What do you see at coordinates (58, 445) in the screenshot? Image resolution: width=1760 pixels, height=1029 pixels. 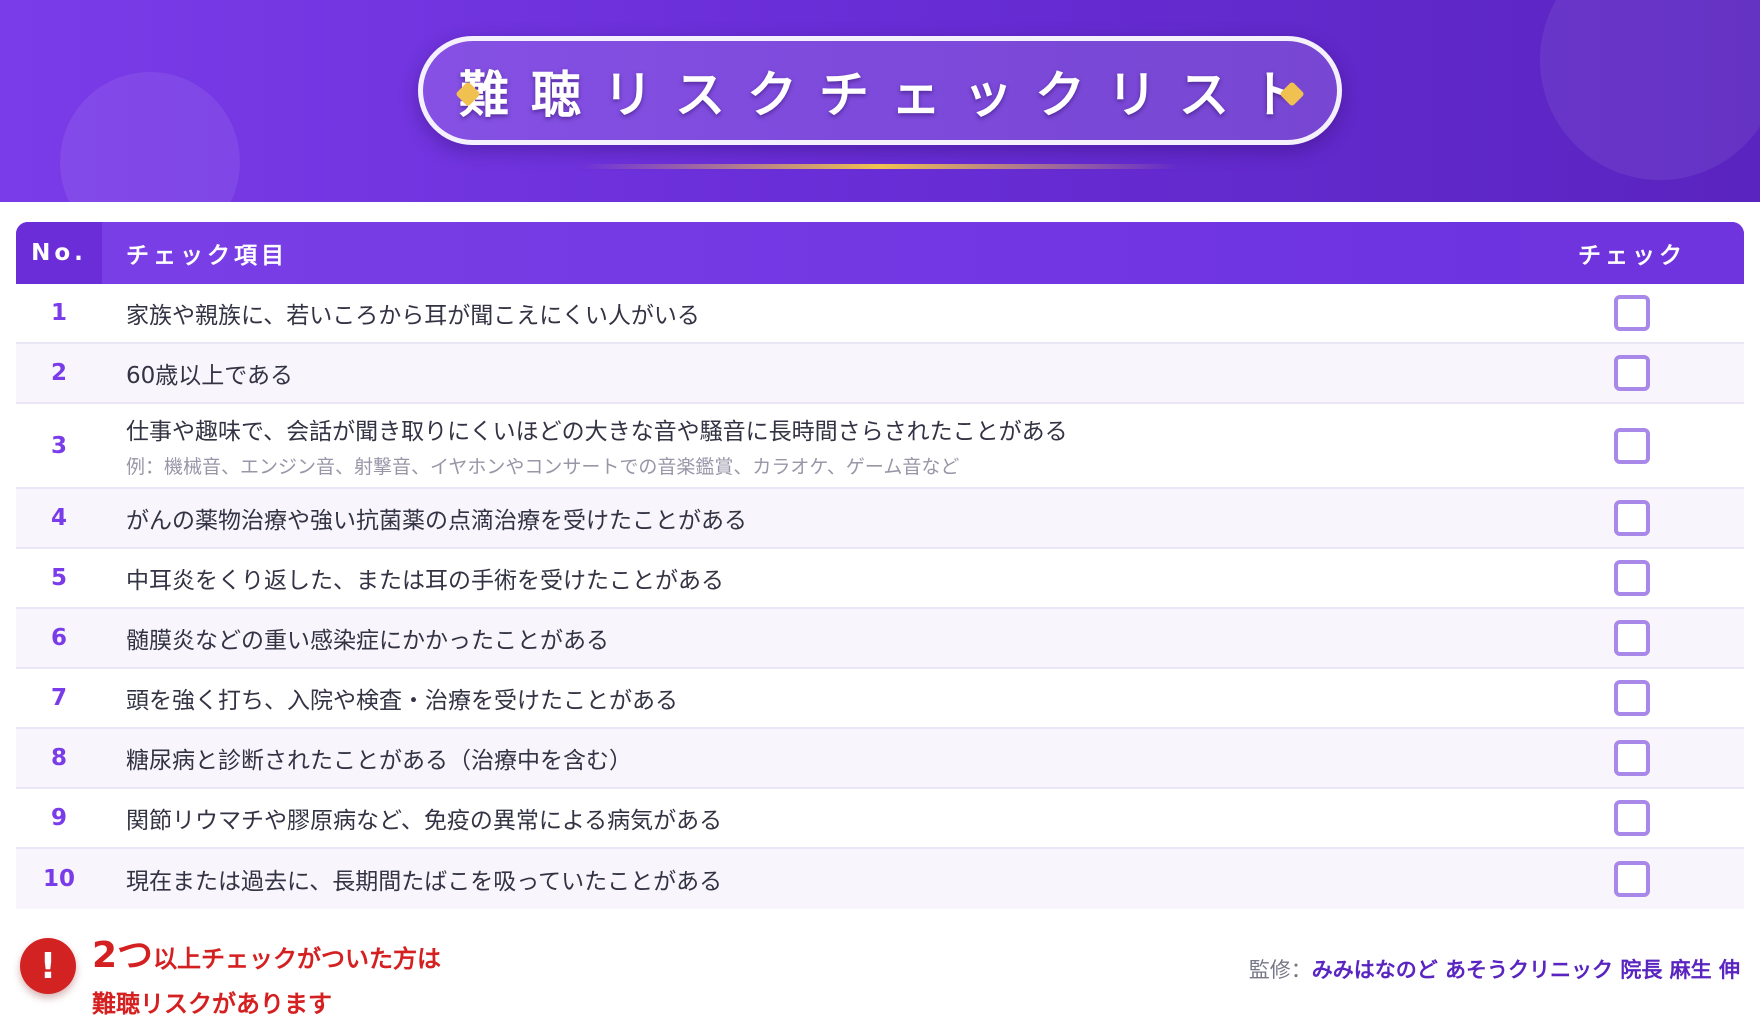 I see `row-number: 3` at bounding box center [58, 445].